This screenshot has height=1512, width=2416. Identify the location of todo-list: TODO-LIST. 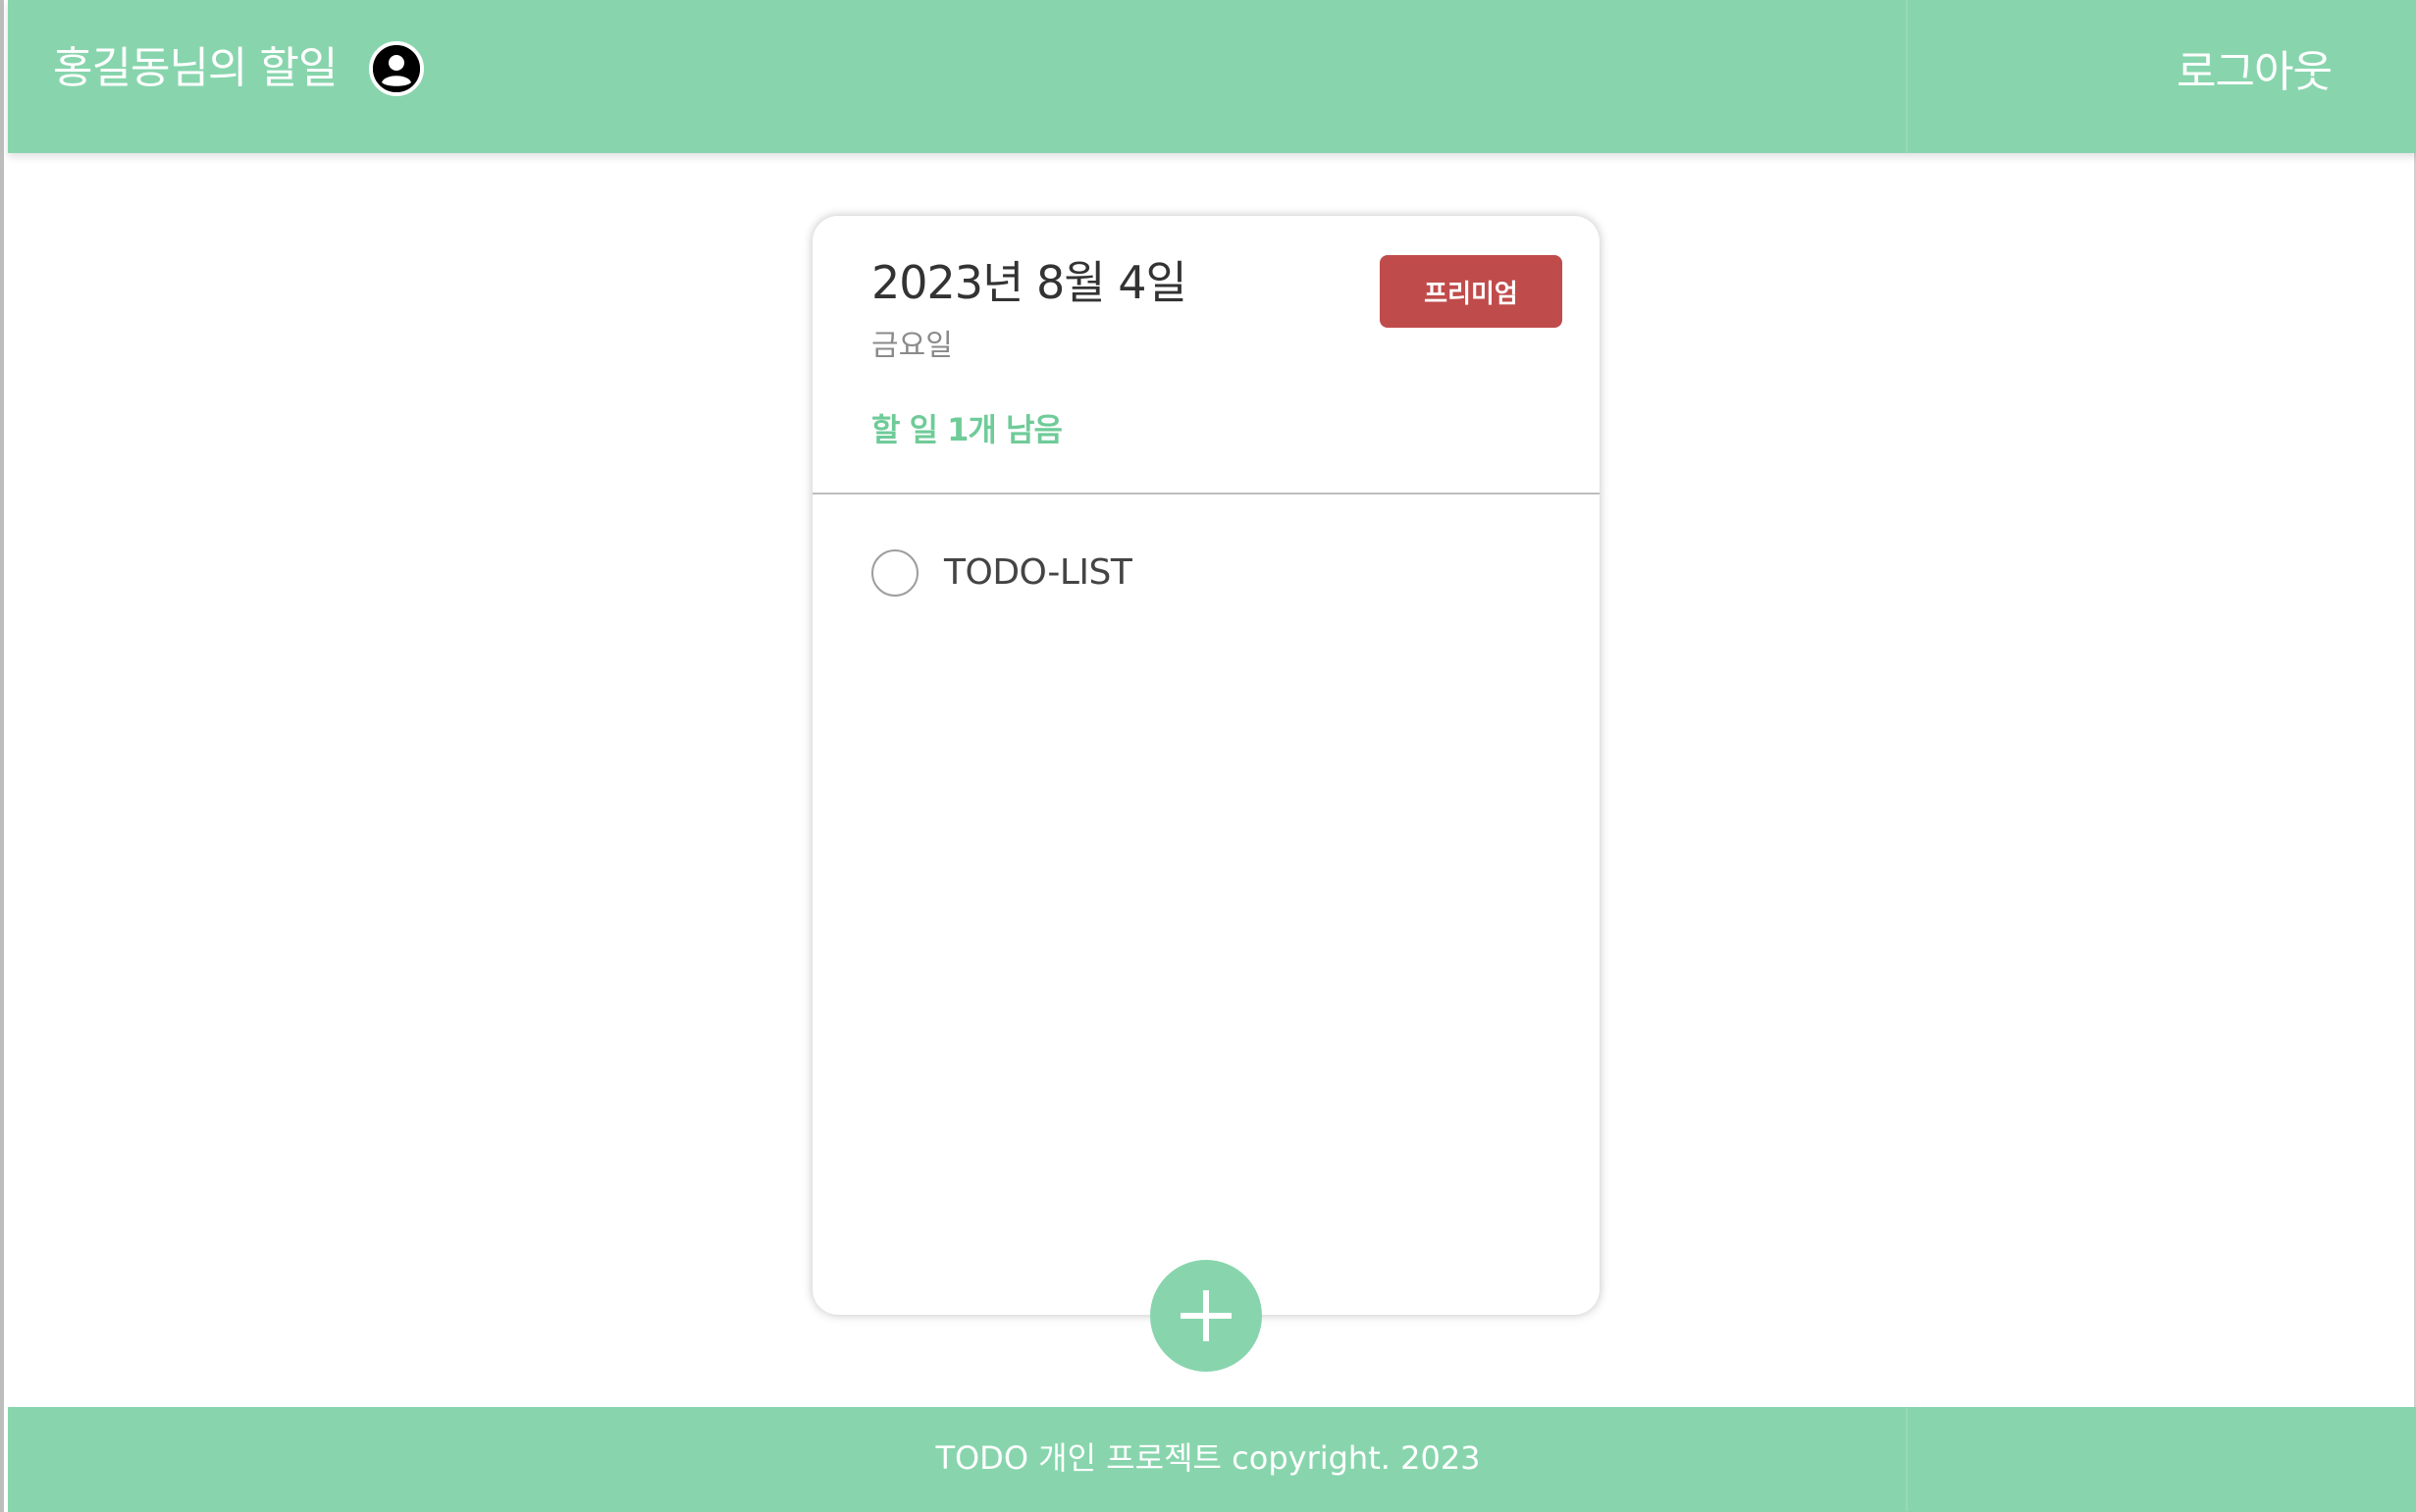
(1214, 573).